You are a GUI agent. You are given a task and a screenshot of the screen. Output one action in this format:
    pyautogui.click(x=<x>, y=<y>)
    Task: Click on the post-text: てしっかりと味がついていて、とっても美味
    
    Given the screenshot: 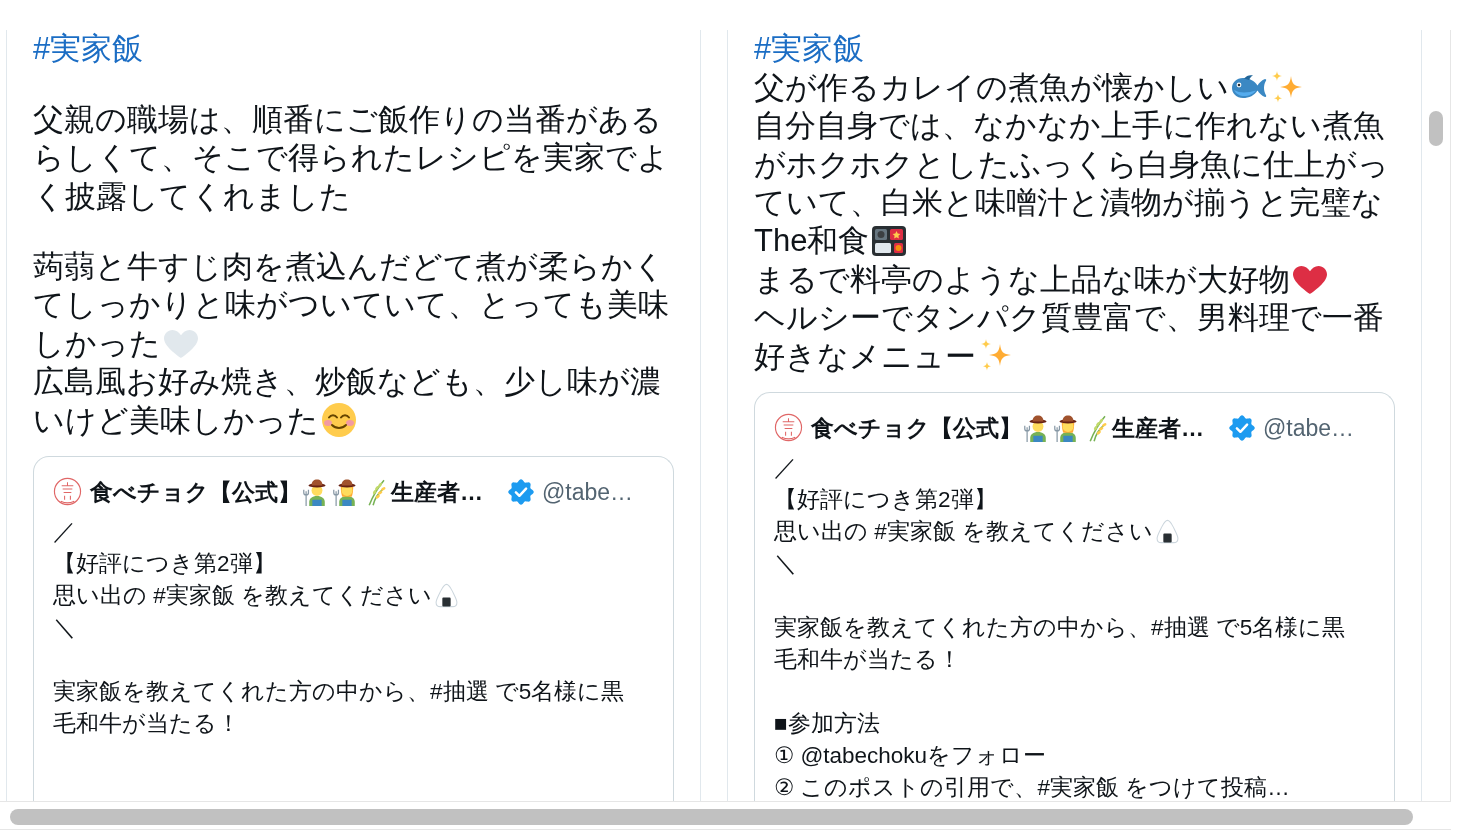 What is the action you would take?
    pyautogui.click(x=351, y=305)
    